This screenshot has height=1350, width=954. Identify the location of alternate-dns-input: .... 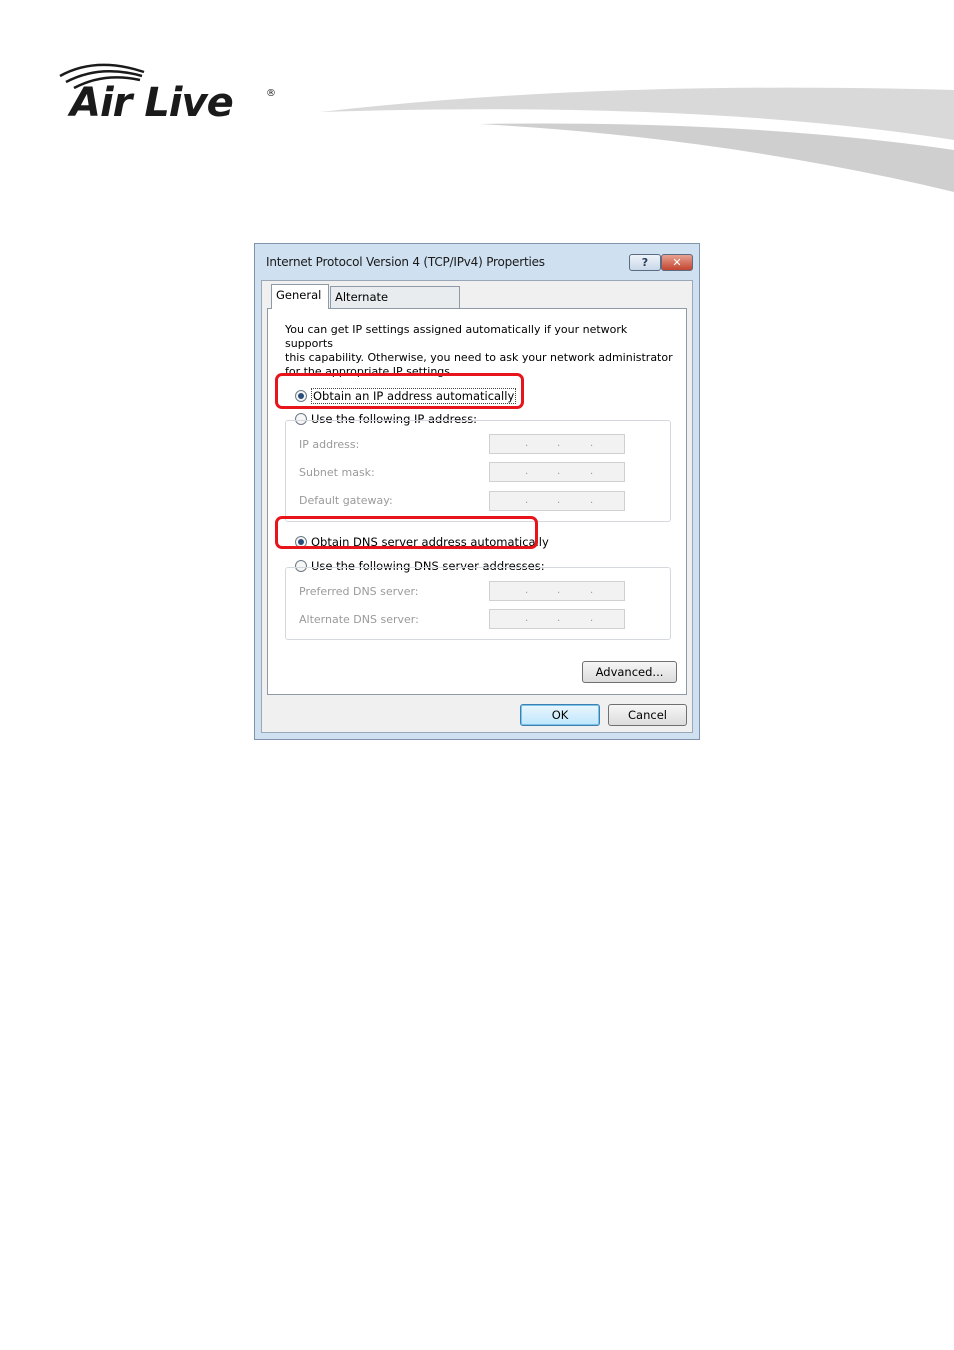
(557, 619).